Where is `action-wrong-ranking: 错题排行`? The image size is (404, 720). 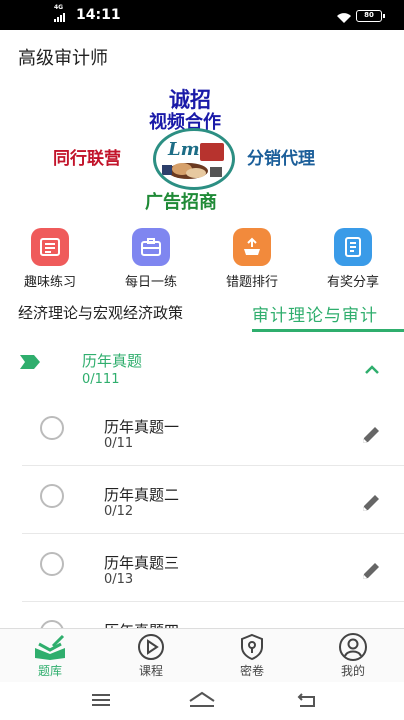 action-wrong-ranking: 错题排行 is located at coordinates (252, 259).